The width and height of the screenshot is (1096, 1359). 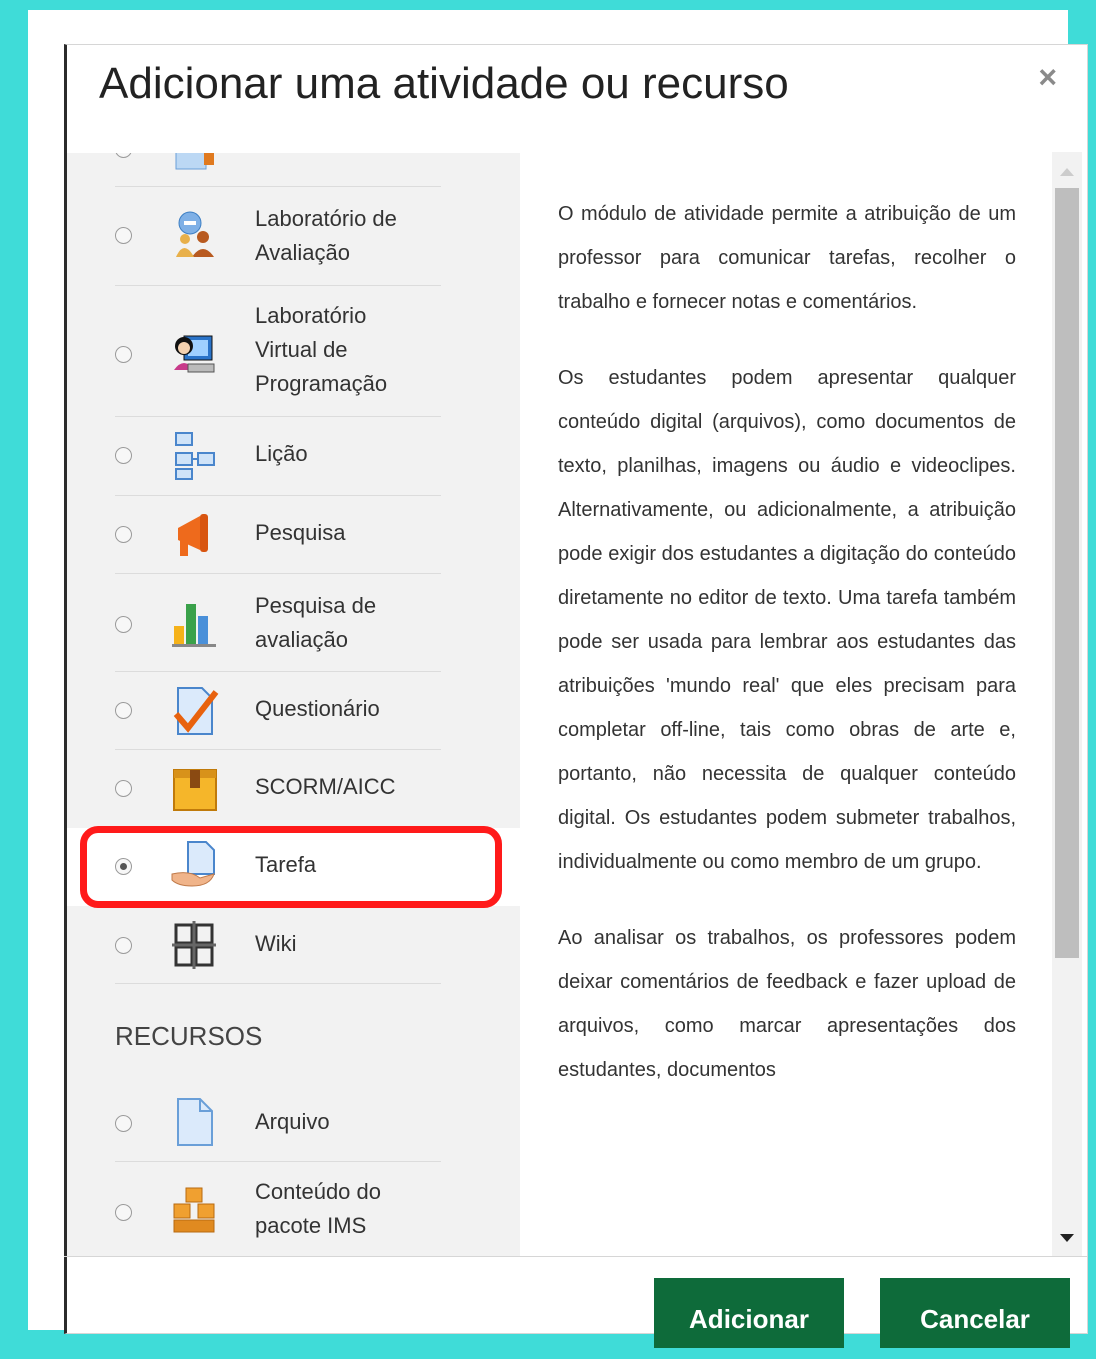 What do you see at coordinates (194, 1210) in the screenshot?
I see `ims-package-icon` at bounding box center [194, 1210].